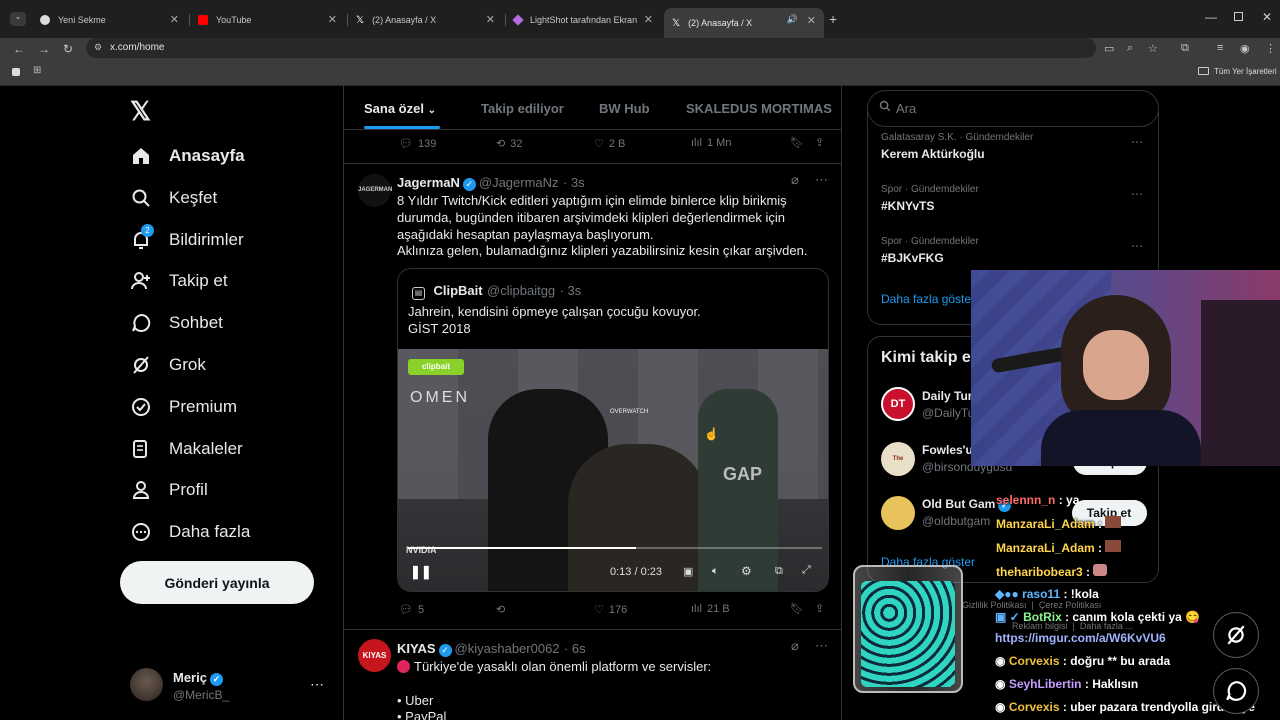 The width and height of the screenshot is (1280, 720). Describe the element at coordinates (1185, 48) in the screenshot. I see `extensions-icon: ⧉` at that location.